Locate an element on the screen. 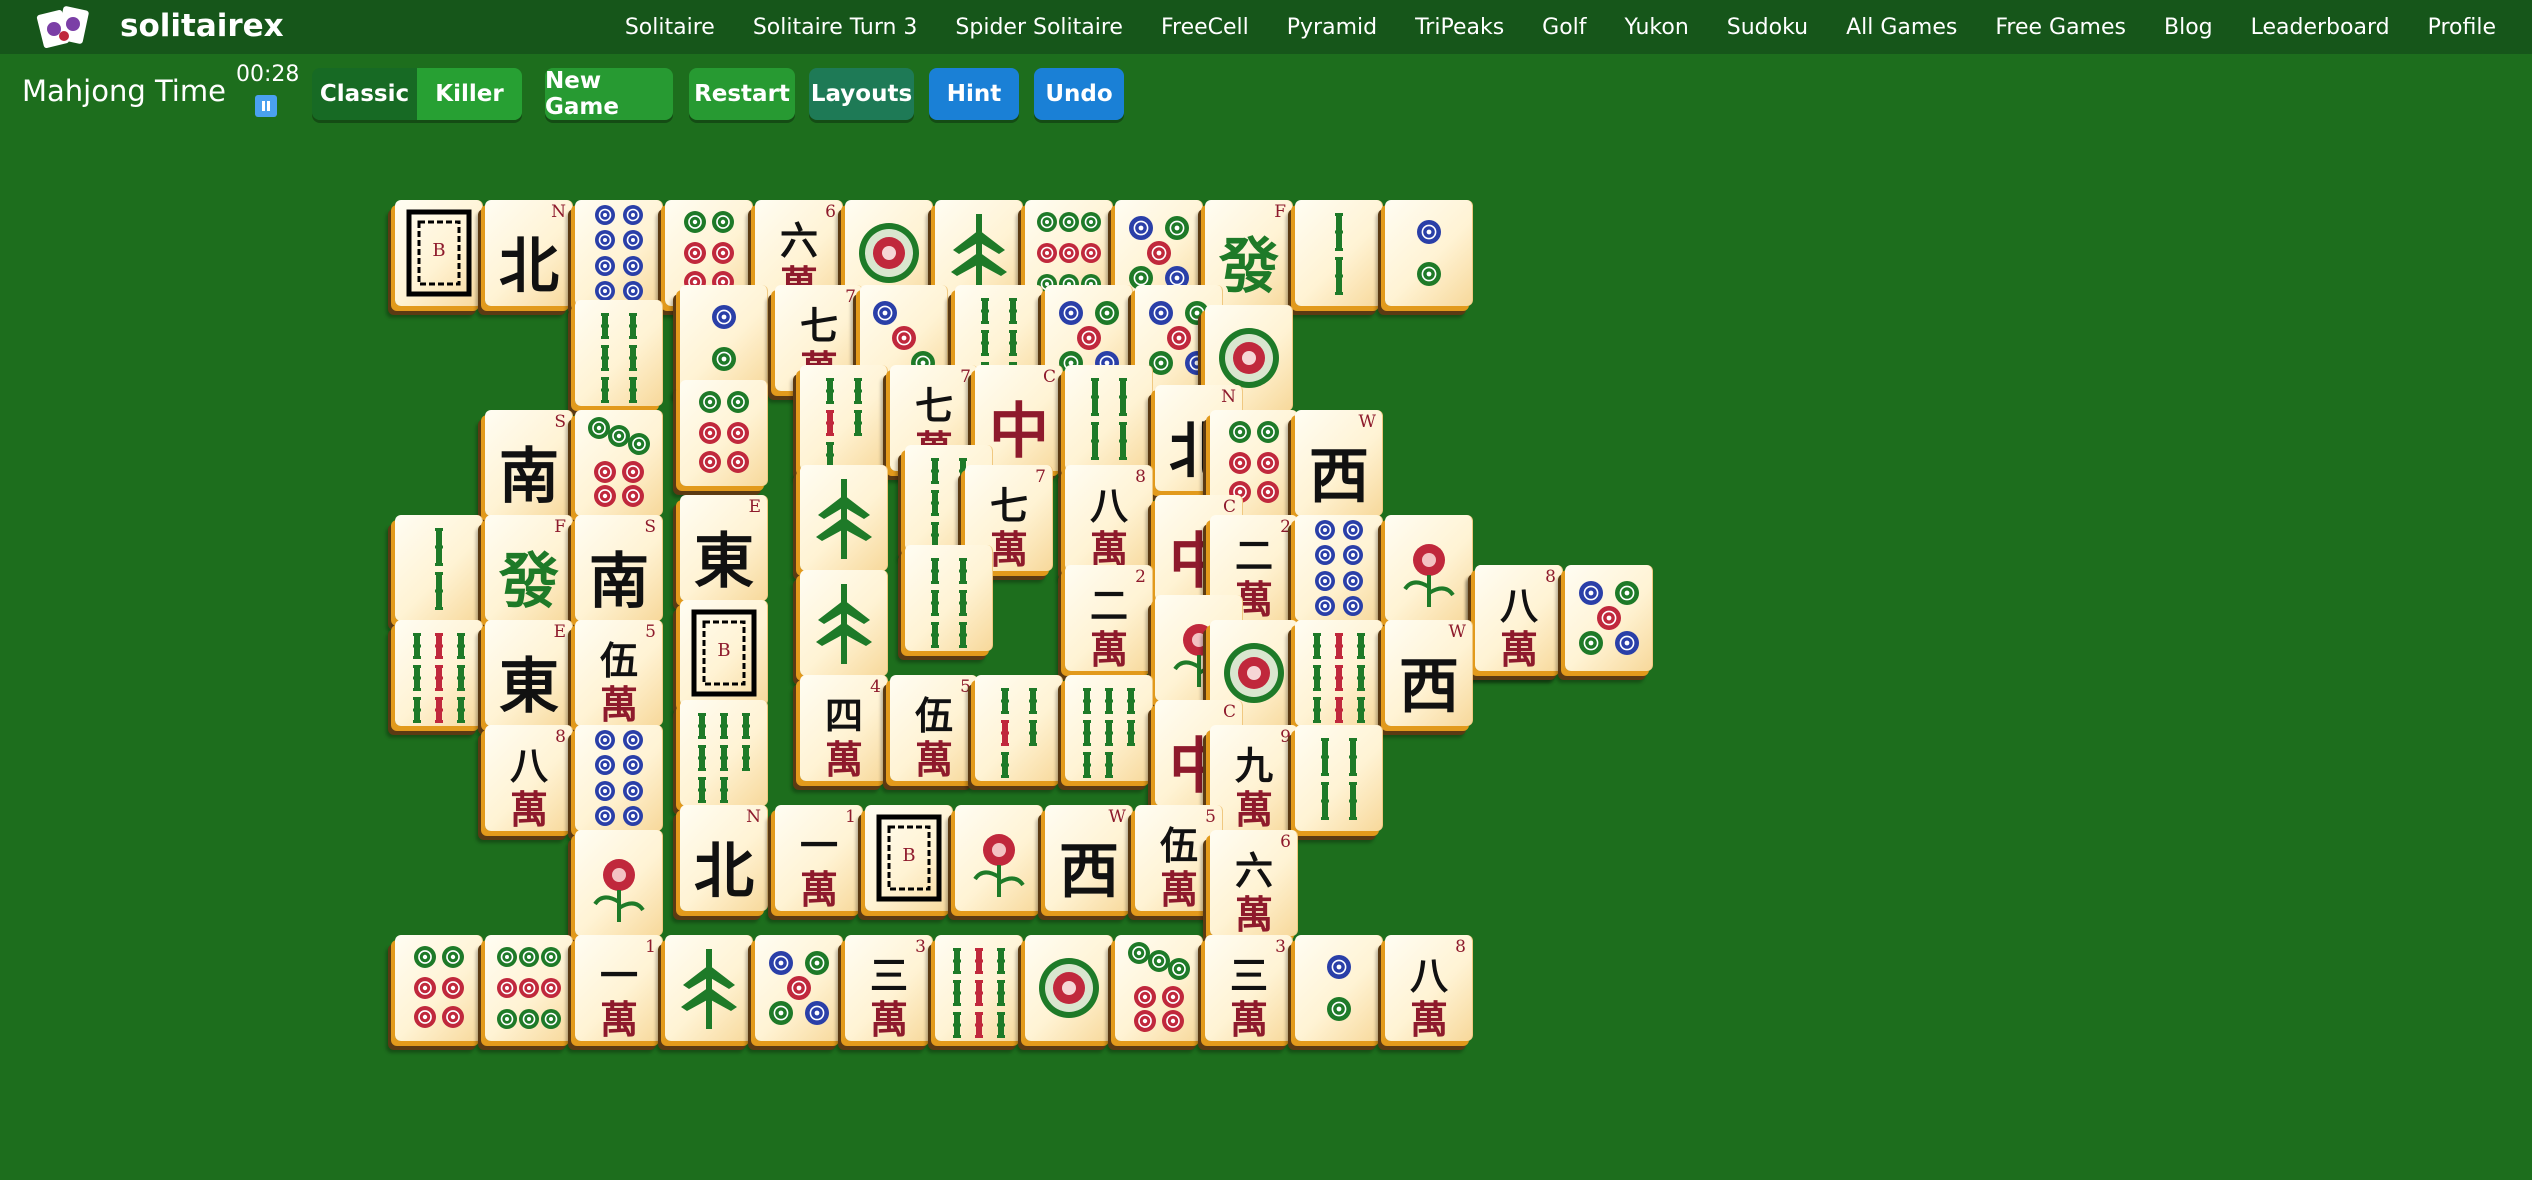 The width and height of the screenshot is (2532, 1180). mahjong-tile-character: 萬九9 is located at coordinates (1254, 778).